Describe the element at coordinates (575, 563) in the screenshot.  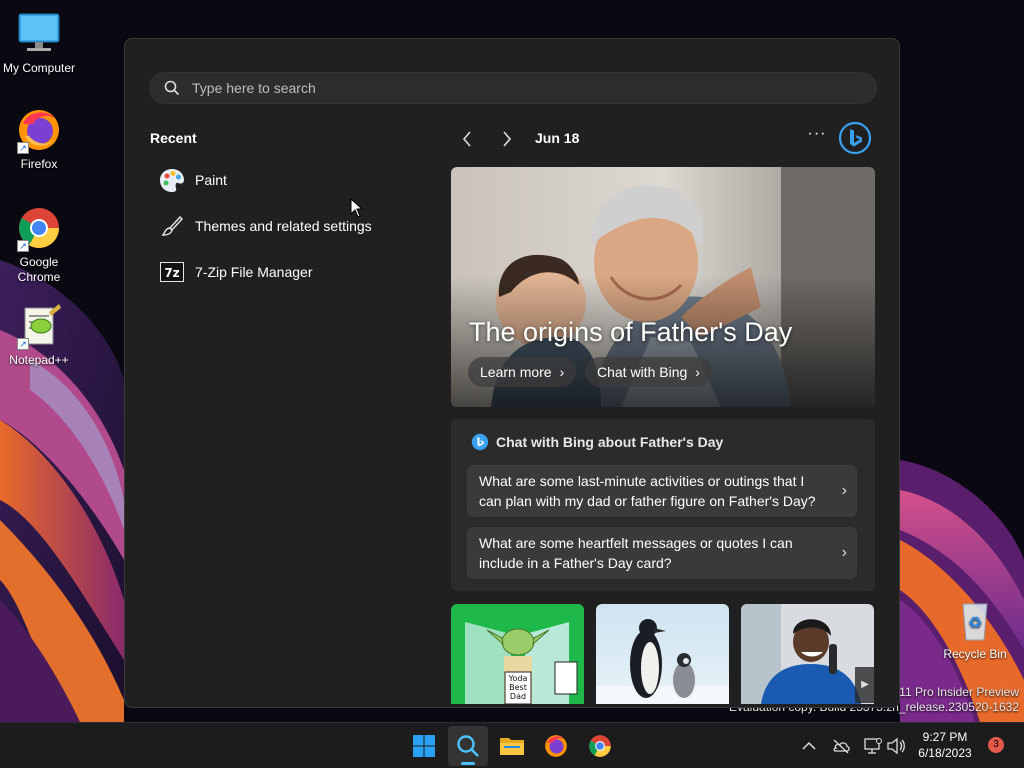
I see `question-line: include in a Father's Day card?` at that location.